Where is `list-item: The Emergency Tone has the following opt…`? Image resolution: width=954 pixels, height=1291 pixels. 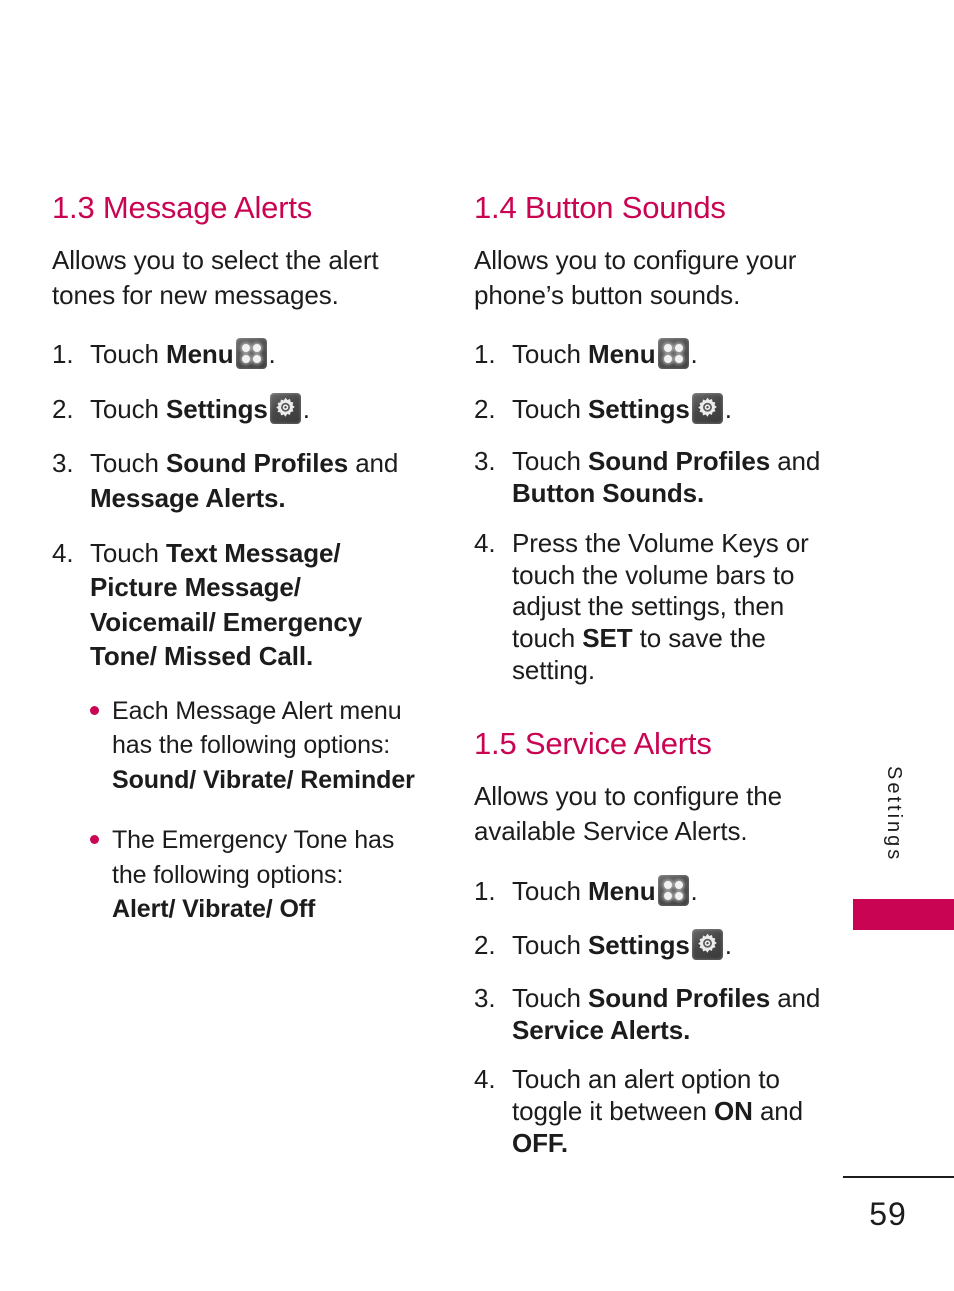 list-item: The Emergency Tone has the following opt… is located at coordinates (260, 875).